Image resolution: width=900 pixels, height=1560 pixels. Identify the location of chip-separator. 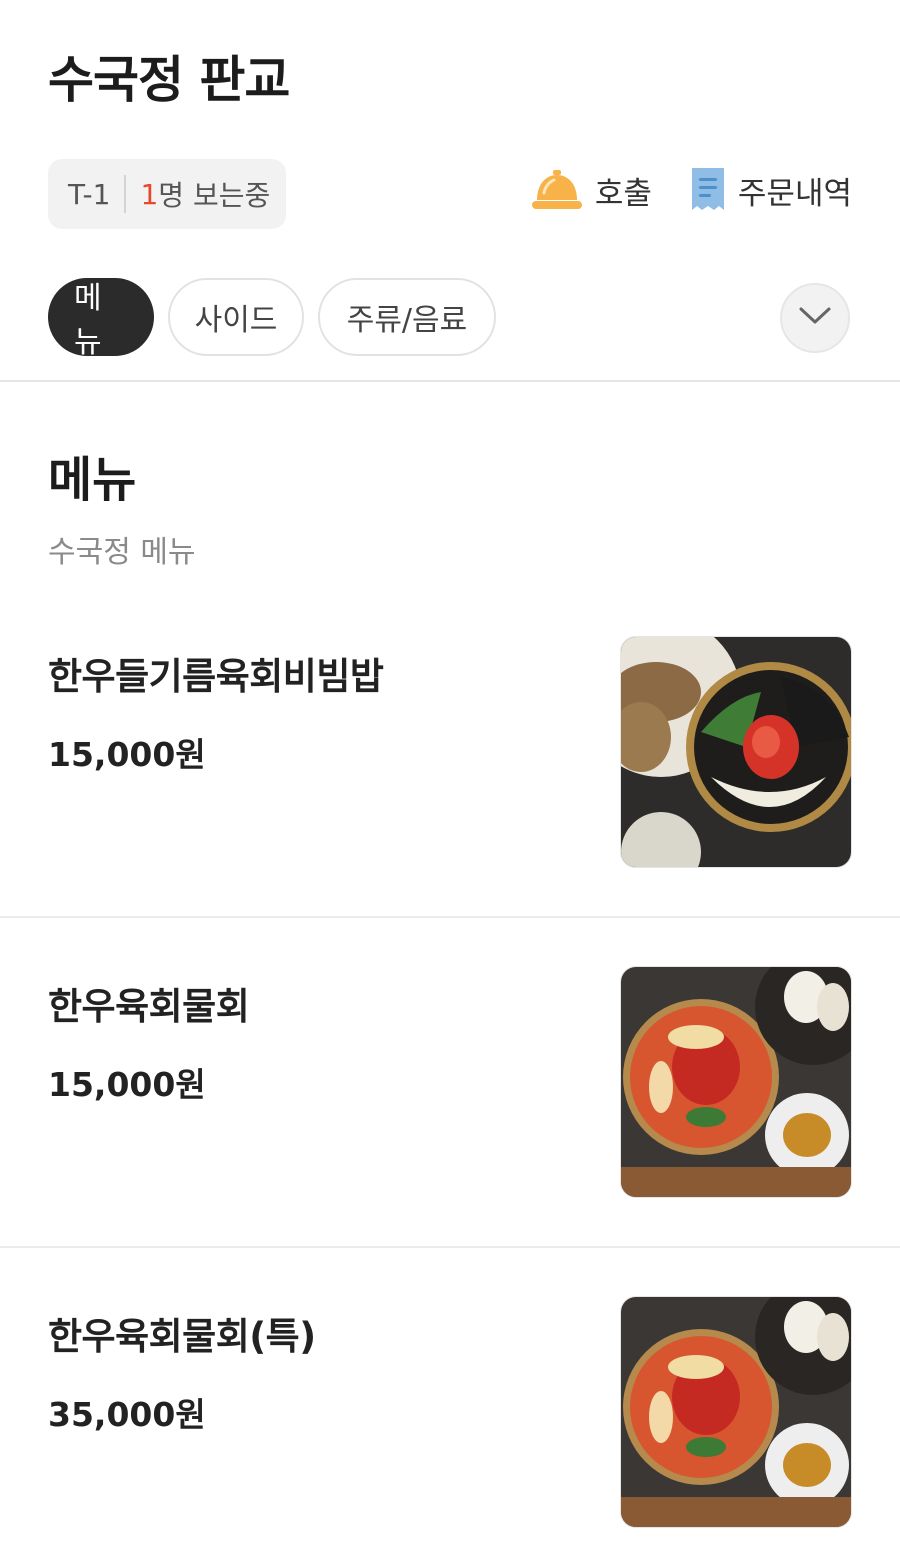
(125, 194).